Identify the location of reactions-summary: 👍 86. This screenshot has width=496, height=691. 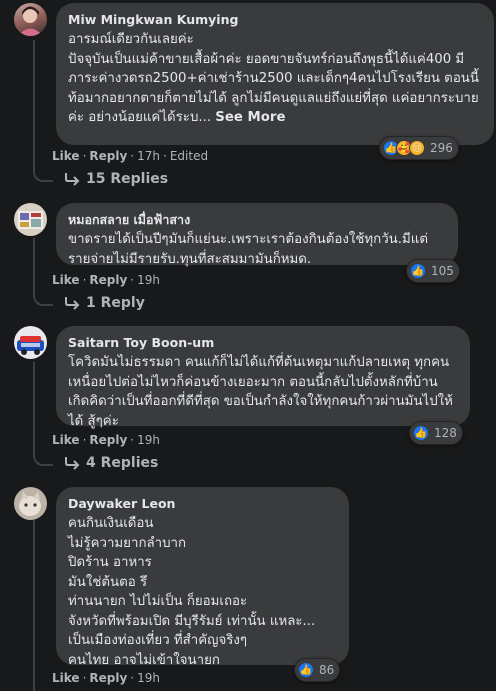
(317, 670).